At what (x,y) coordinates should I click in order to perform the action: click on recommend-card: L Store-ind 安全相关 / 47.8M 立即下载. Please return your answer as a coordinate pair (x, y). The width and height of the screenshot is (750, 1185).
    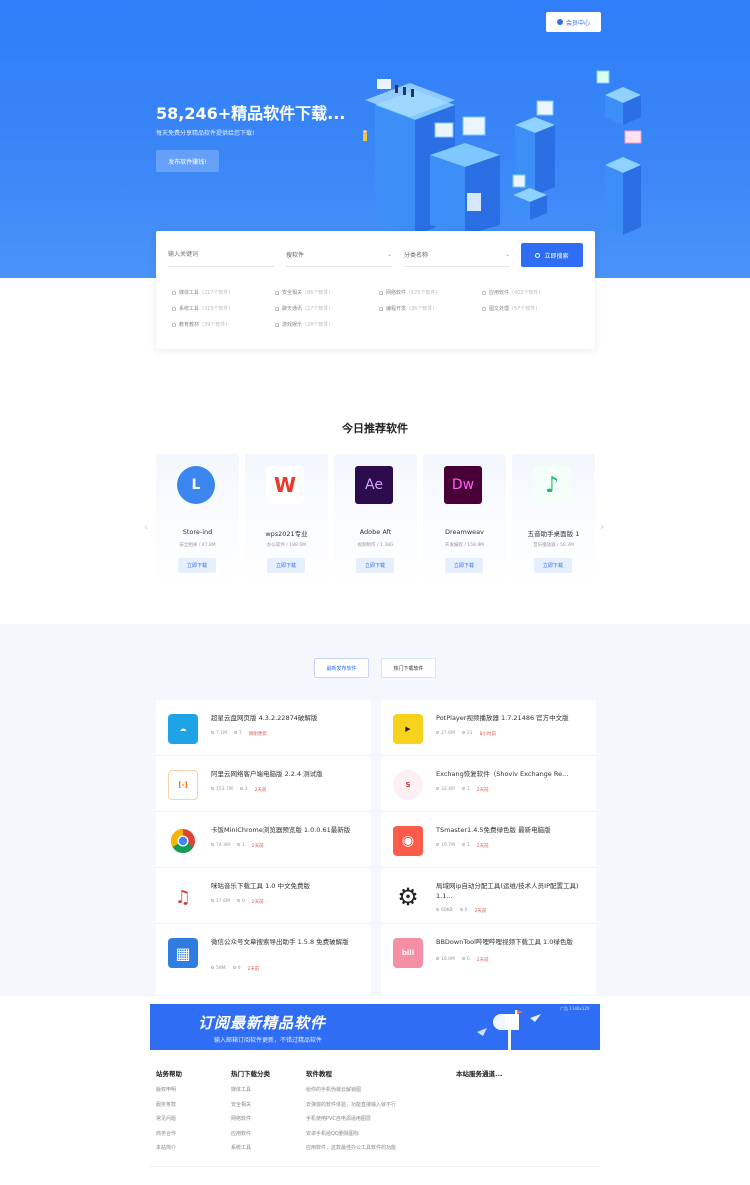
    Looking at the image, I should click on (197, 519).